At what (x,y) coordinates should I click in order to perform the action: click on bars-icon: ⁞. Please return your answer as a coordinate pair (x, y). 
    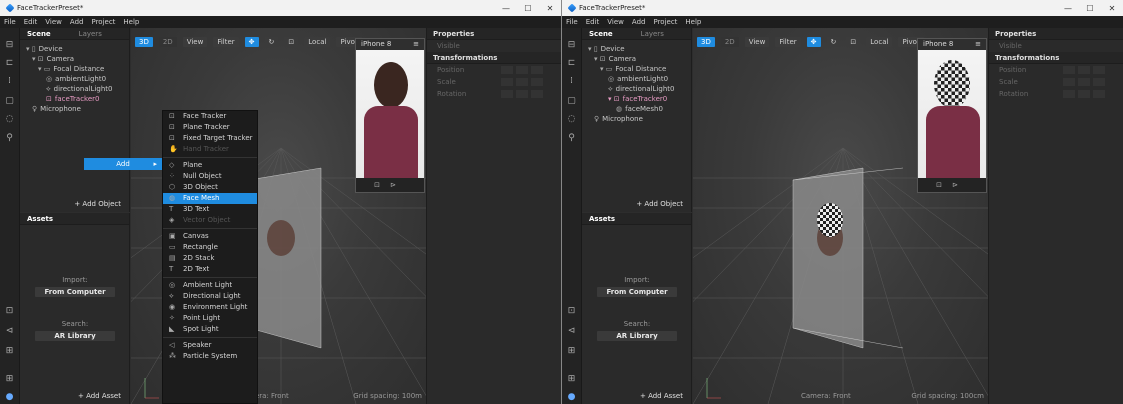
    Looking at the image, I should click on (9, 81).